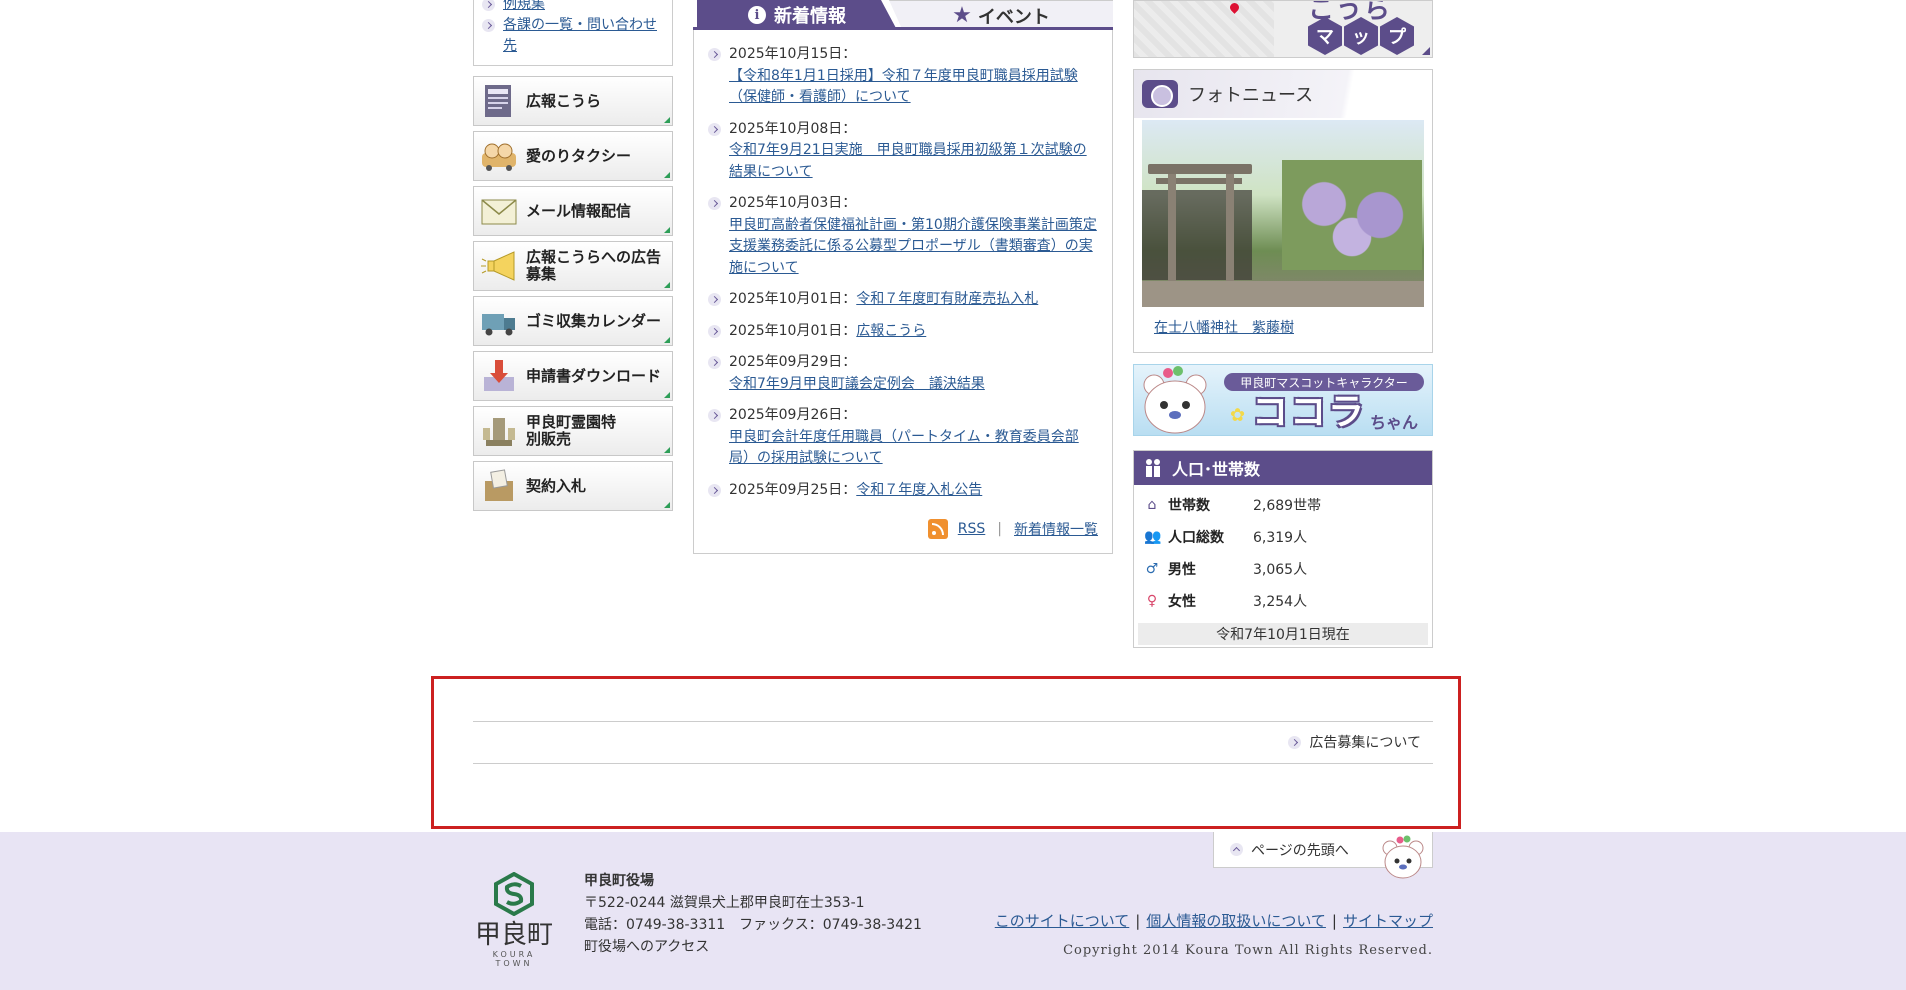  What do you see at coordinates (793, 489) in the screenshot?
I see `news-date: 2025年09月25日：` at bounding box center [793, 489].